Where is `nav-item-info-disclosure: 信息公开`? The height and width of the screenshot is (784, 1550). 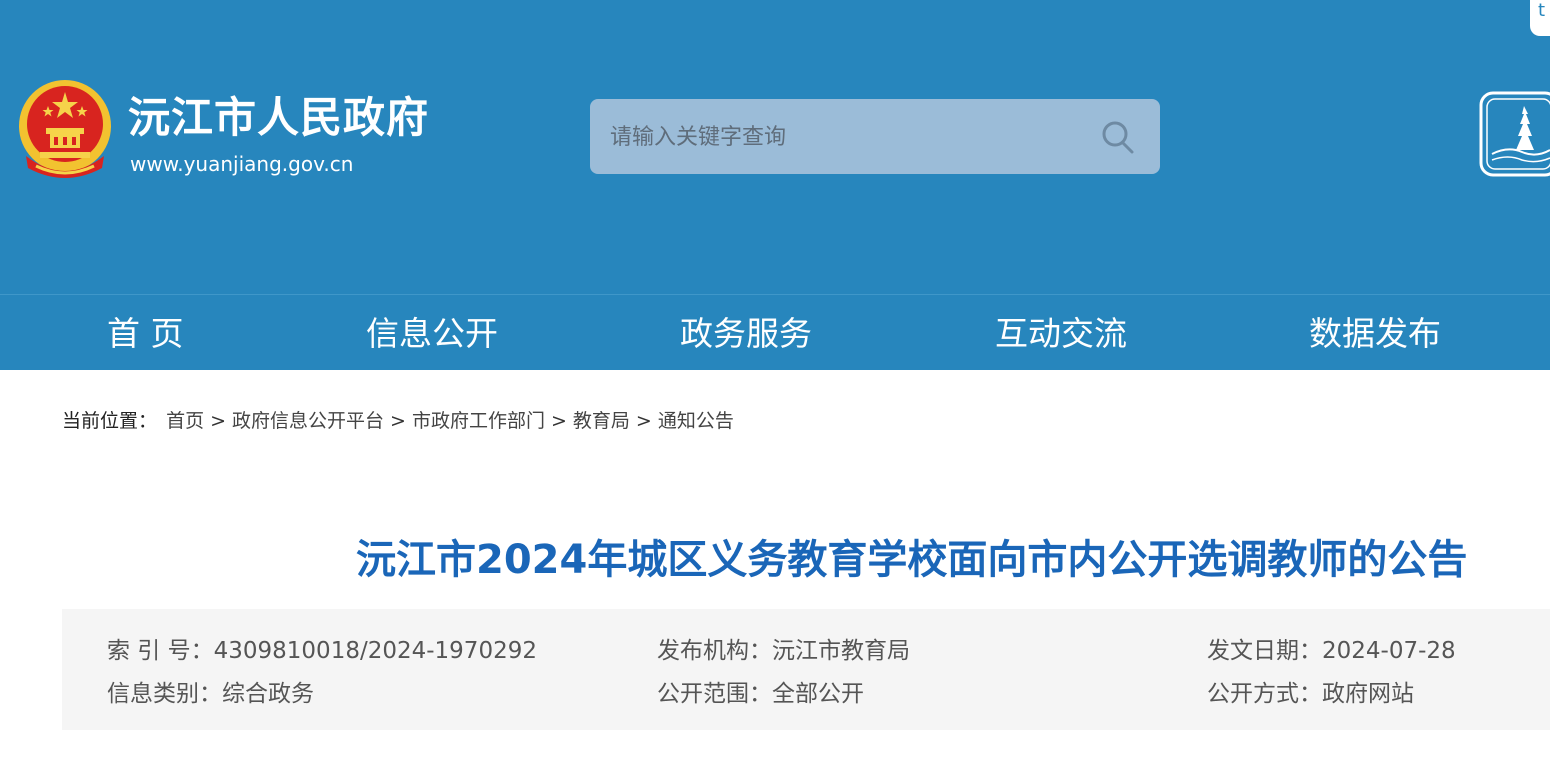
nav-item-info-disclosure: 信息公开 is located at coordinates (432, 333).